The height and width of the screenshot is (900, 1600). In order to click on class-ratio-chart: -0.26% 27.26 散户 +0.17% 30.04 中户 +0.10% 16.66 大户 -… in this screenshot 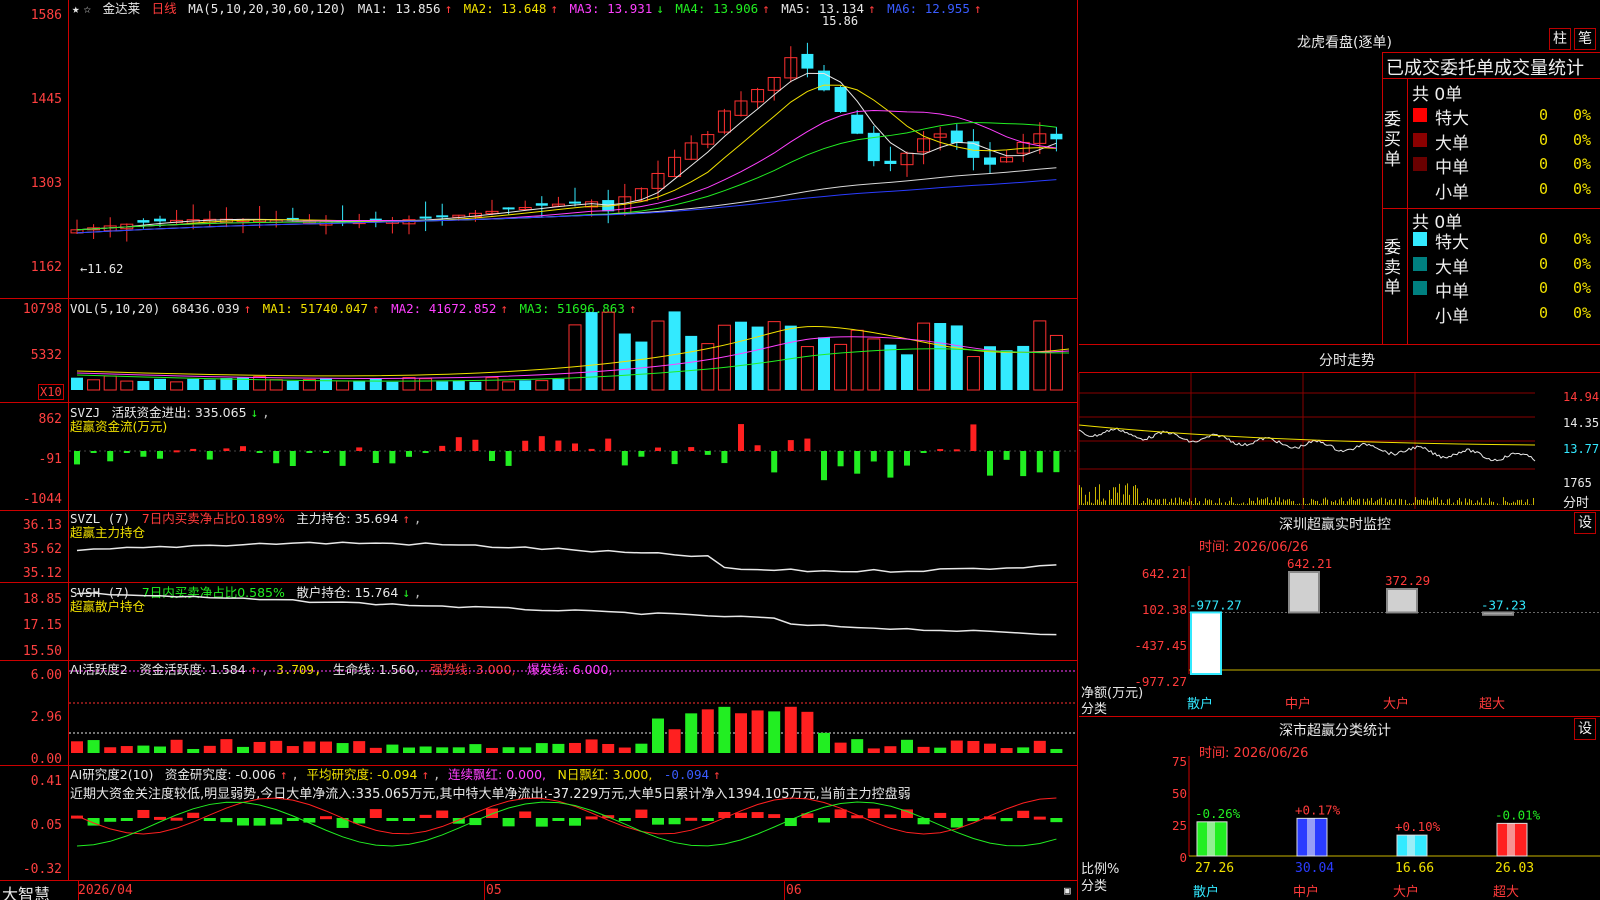, I will do `click(1339, 820)`.